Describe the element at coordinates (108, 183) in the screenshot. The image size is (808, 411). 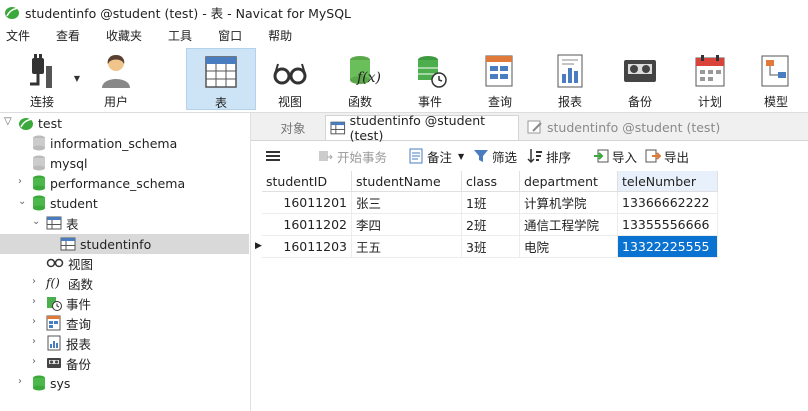
I see `tree-db-performance-schema: performance_schema` at that location.